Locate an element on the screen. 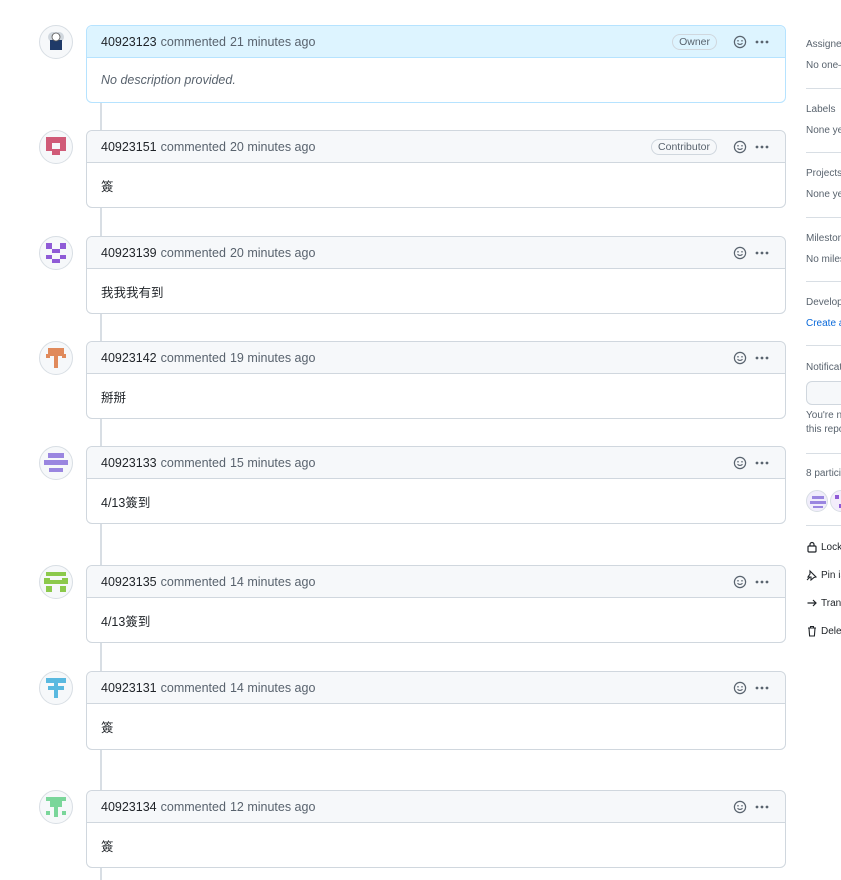  comment-box: 40923133 commented 15 minutes ago 4/13簽到 is located at coordinates (436, 485).